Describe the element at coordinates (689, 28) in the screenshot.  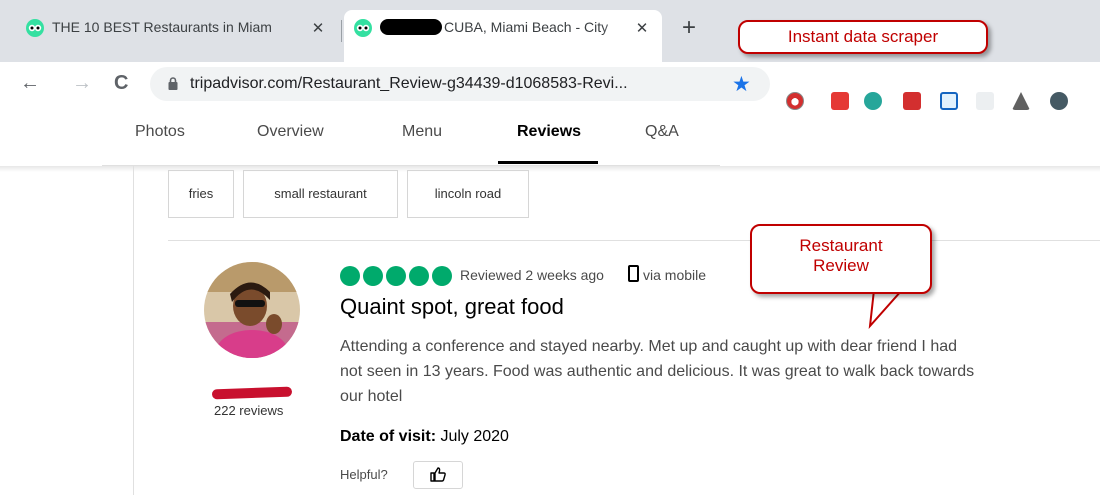
I see `new-tab-button: +` at that location.